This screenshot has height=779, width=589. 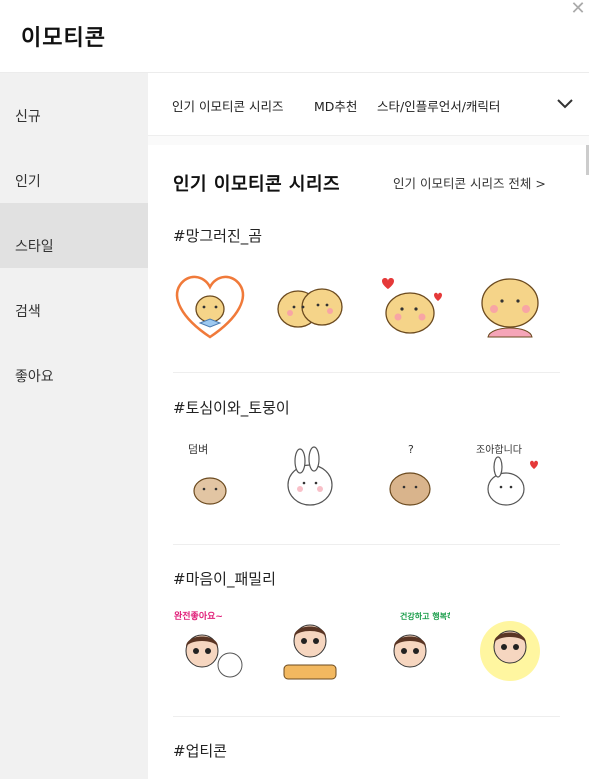 I want to click on group-title: #마음이_패밀리, so click(x=224, y=579).